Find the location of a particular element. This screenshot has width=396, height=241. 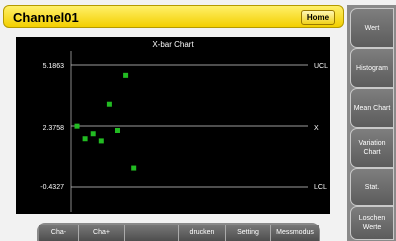

home-button: Home is located at coordinates (318, 17).